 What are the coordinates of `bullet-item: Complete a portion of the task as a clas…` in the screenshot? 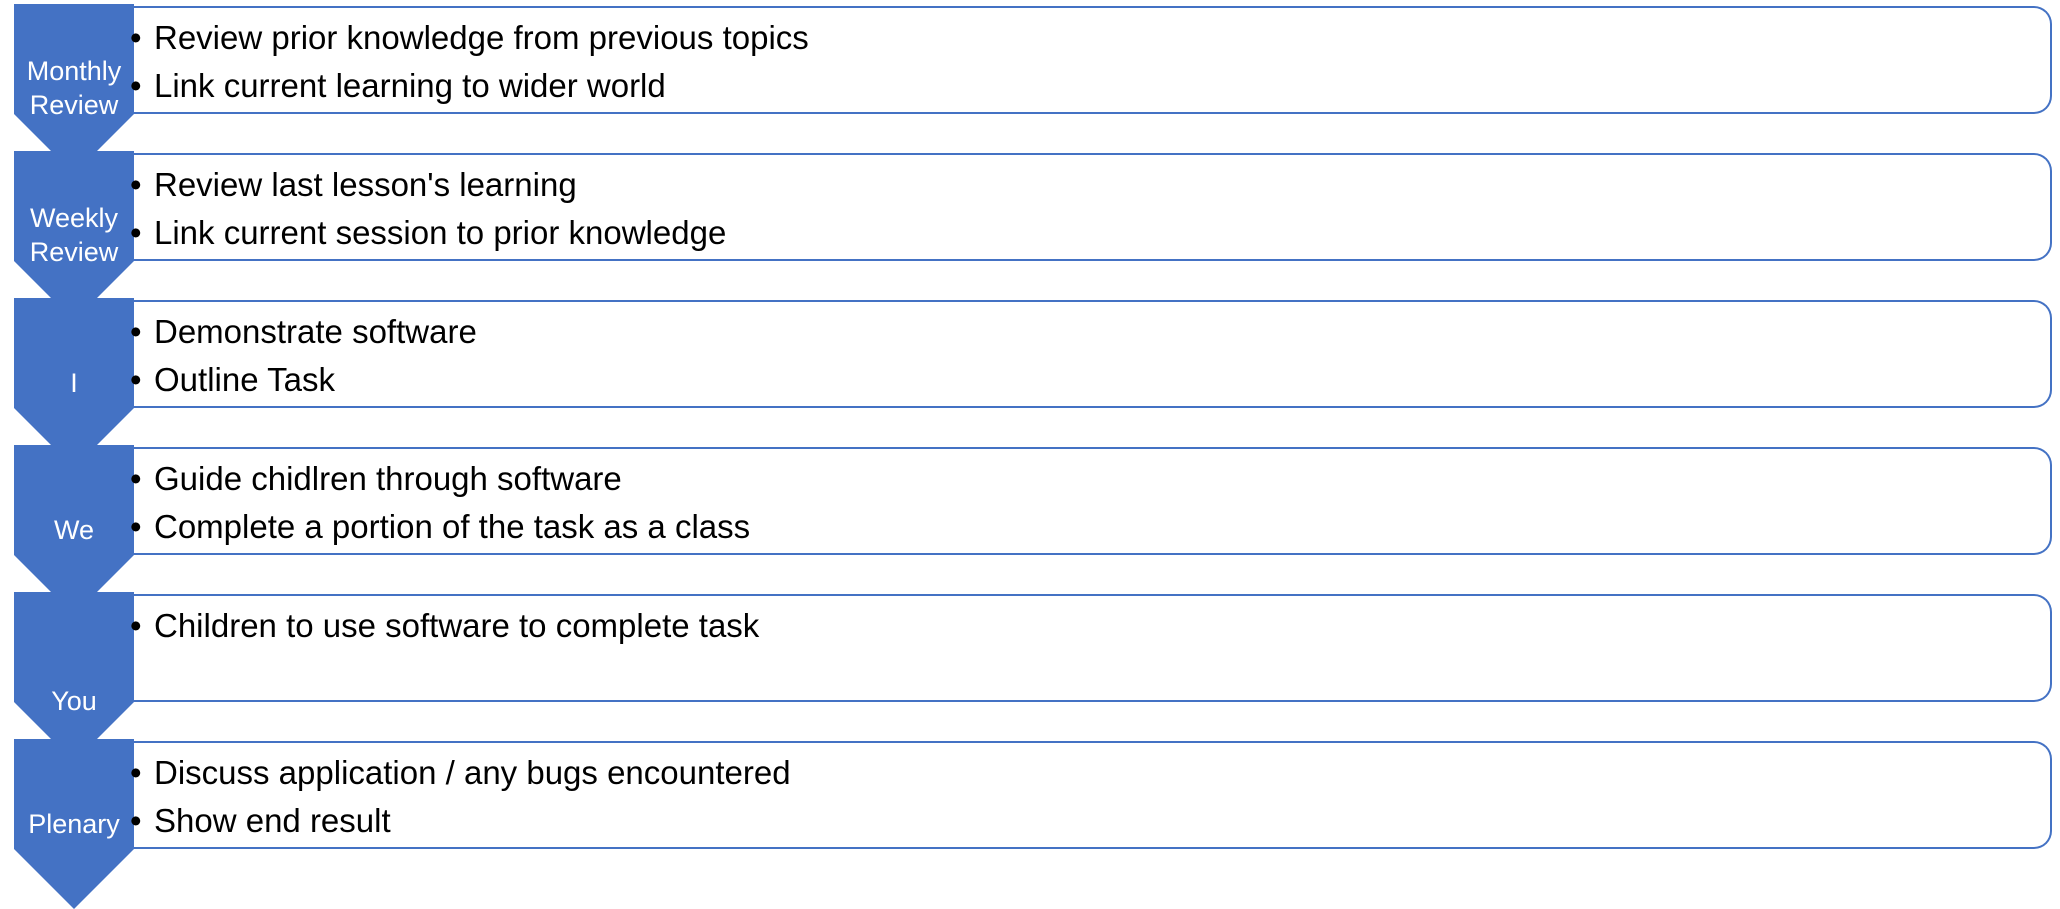 It's located at (452, 527).